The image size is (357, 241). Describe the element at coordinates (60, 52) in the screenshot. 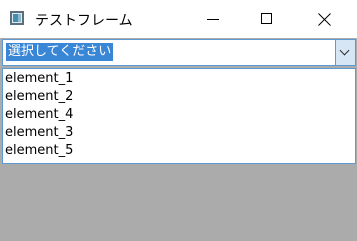

I see `combo-selected-value: 選択してください` at that location.